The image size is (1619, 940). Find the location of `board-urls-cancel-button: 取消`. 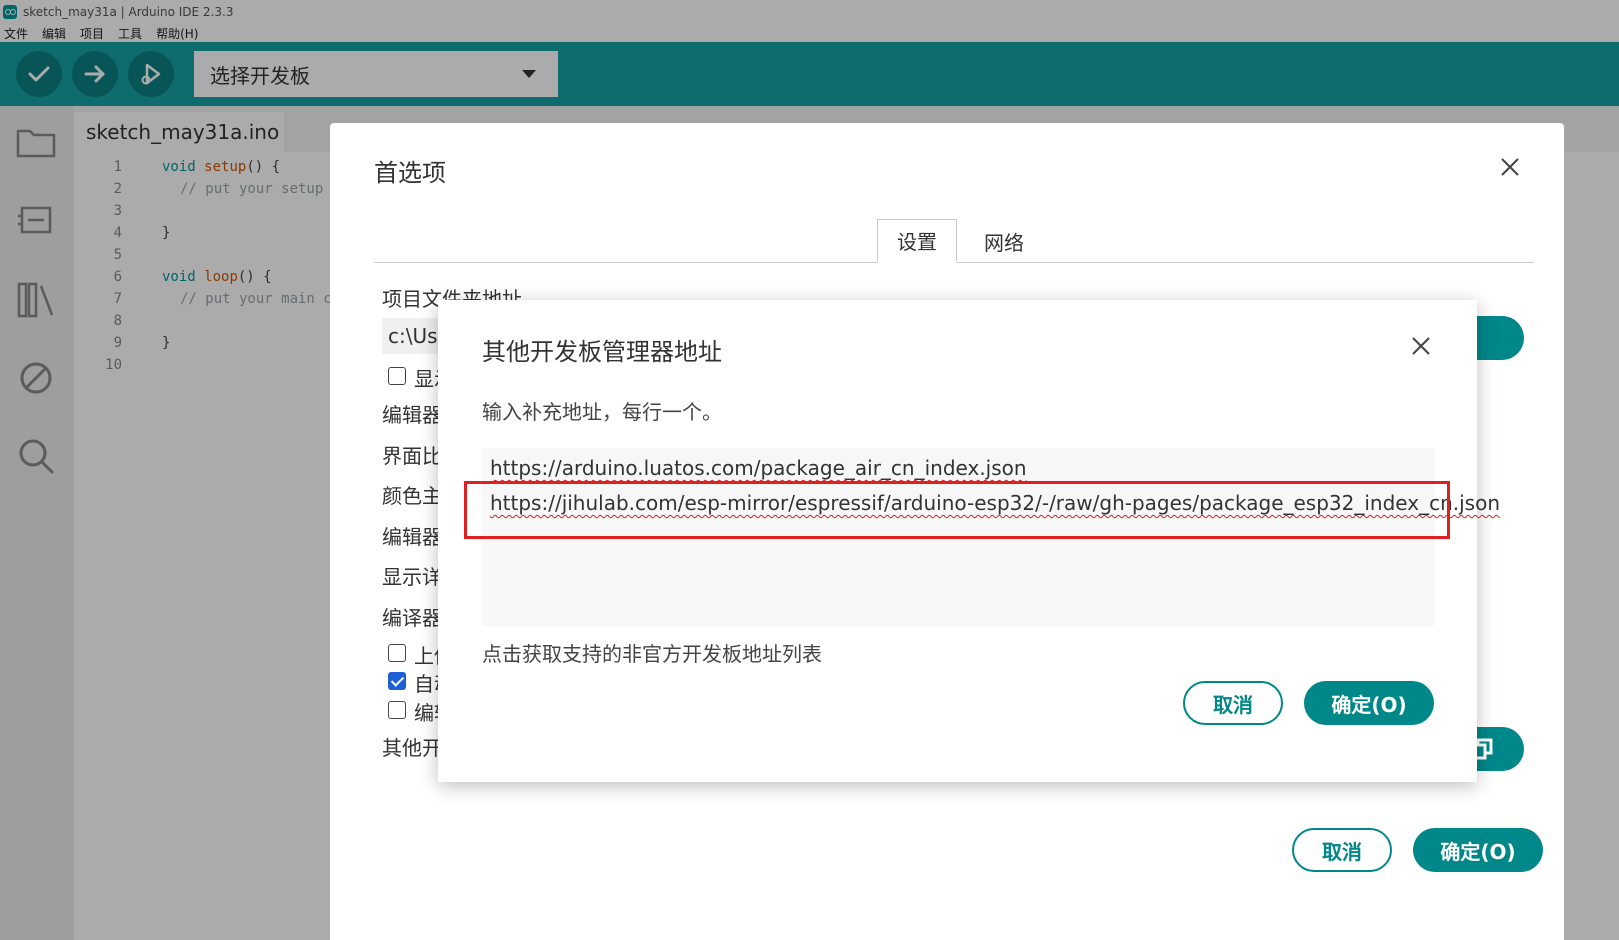

board-urls-cancel-button: 取消 is located at coordinates (1233, 703).